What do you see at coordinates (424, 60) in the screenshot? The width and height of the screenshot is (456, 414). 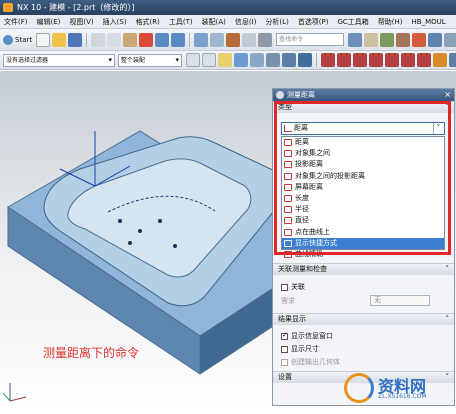 I see `snap-on-curve-icon` at bounding box center [424, 60].